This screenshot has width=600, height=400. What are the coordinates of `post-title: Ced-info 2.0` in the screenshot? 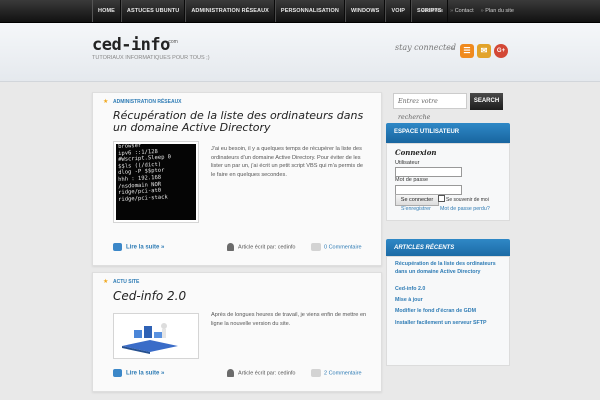 It's located at (149, 296).